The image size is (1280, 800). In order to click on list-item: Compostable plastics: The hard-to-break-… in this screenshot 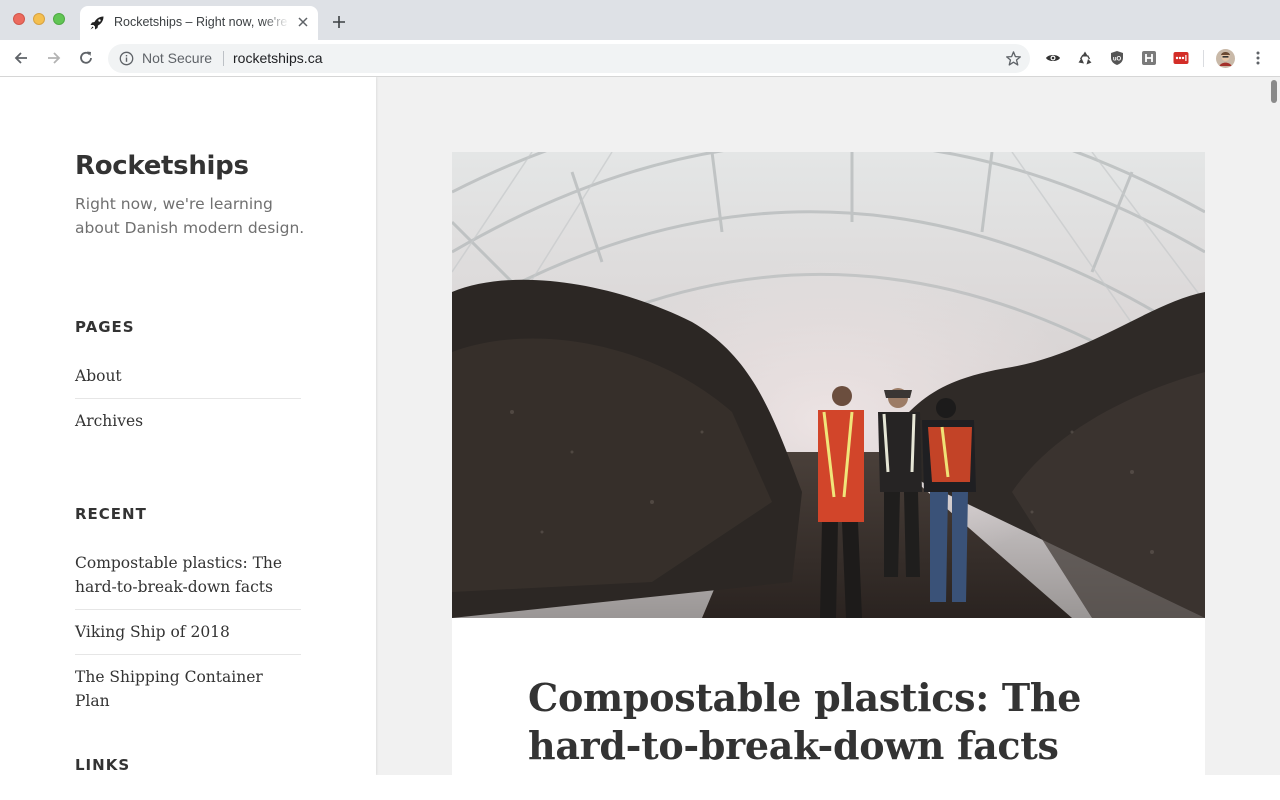, I will do `click(188, 580)`.